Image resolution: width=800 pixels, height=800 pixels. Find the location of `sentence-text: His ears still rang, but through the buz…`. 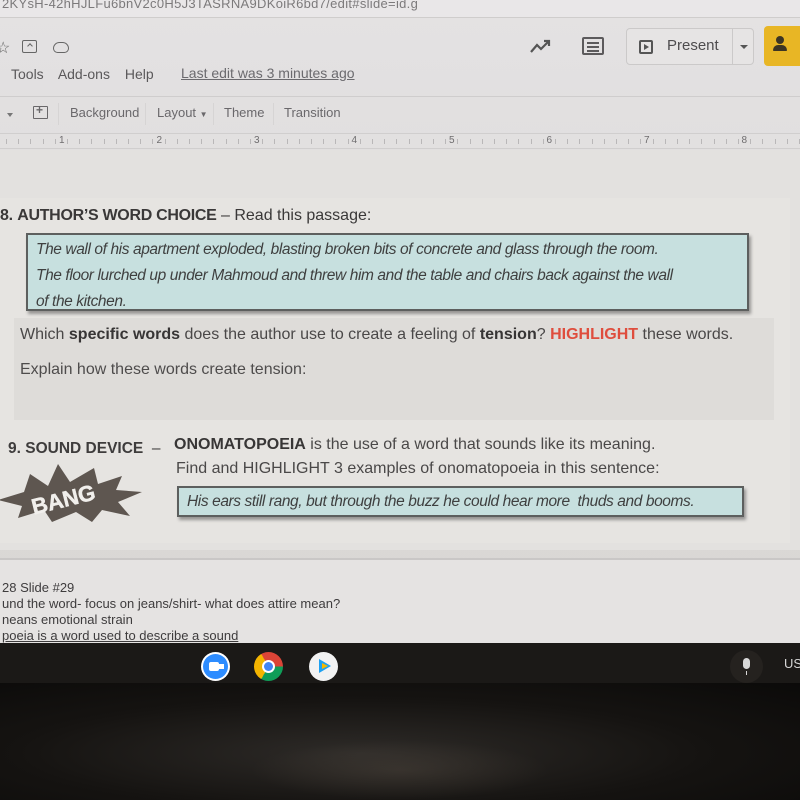

sentence-text: His ears still rang, but through the buz… is located at coordinates (441, 501).